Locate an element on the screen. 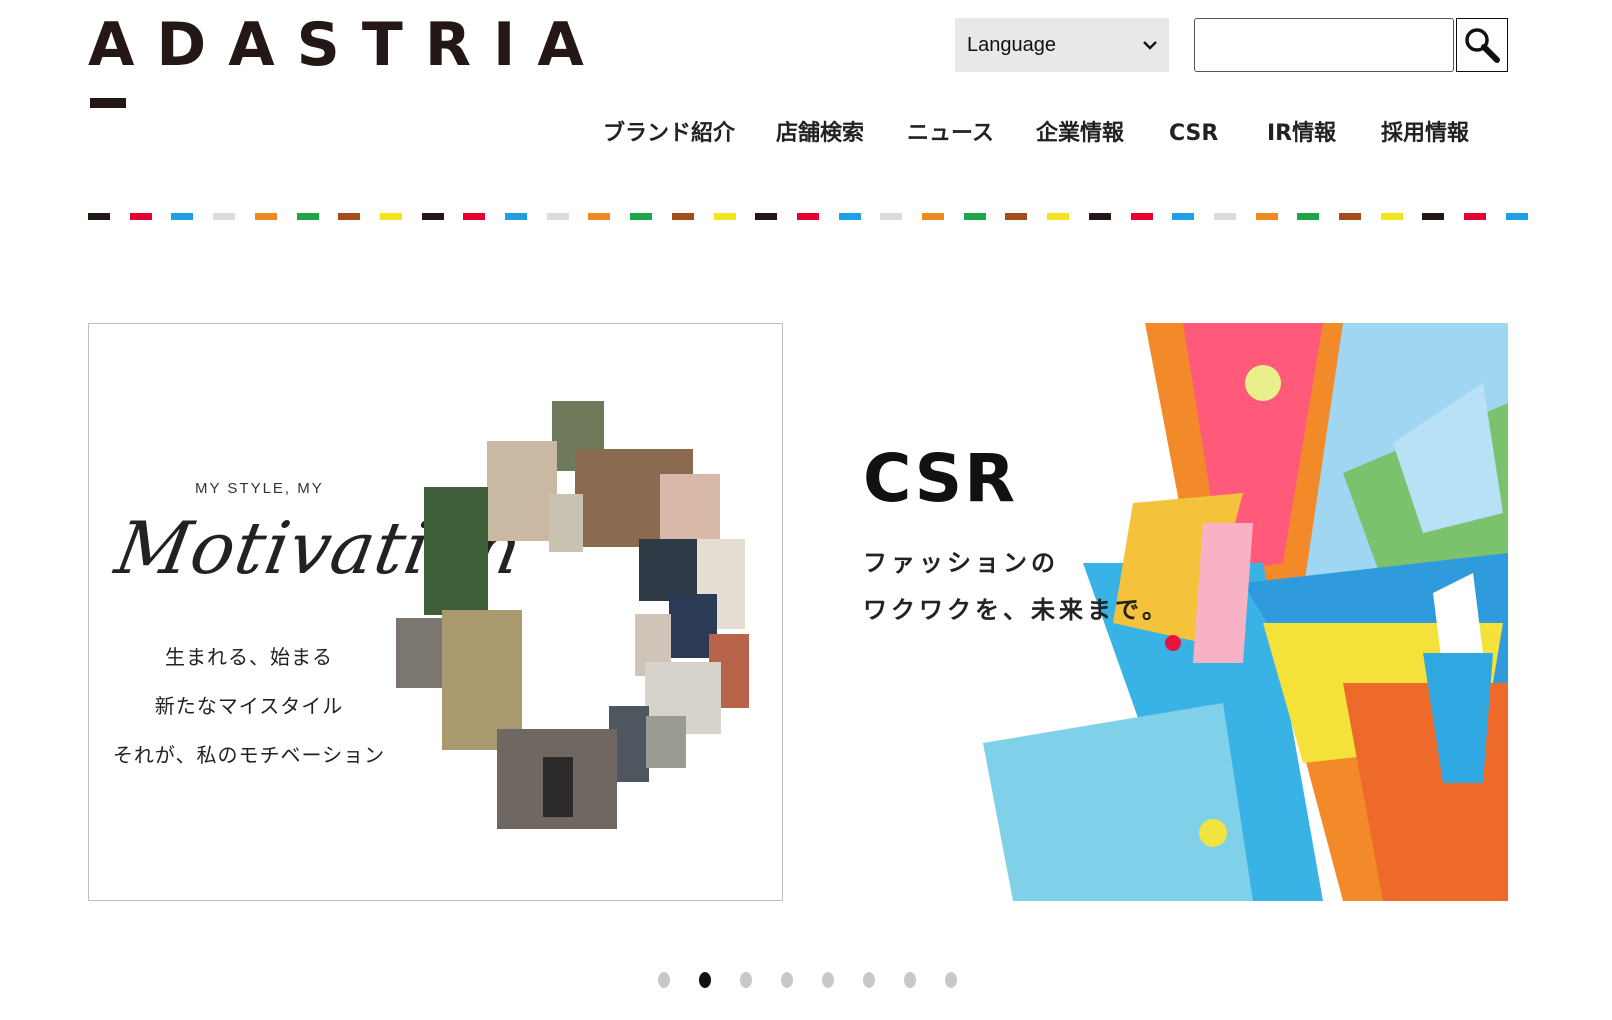 The height and width of the screenshot is (1020, 1612). photo-collage is located at coordinates (572, 615).